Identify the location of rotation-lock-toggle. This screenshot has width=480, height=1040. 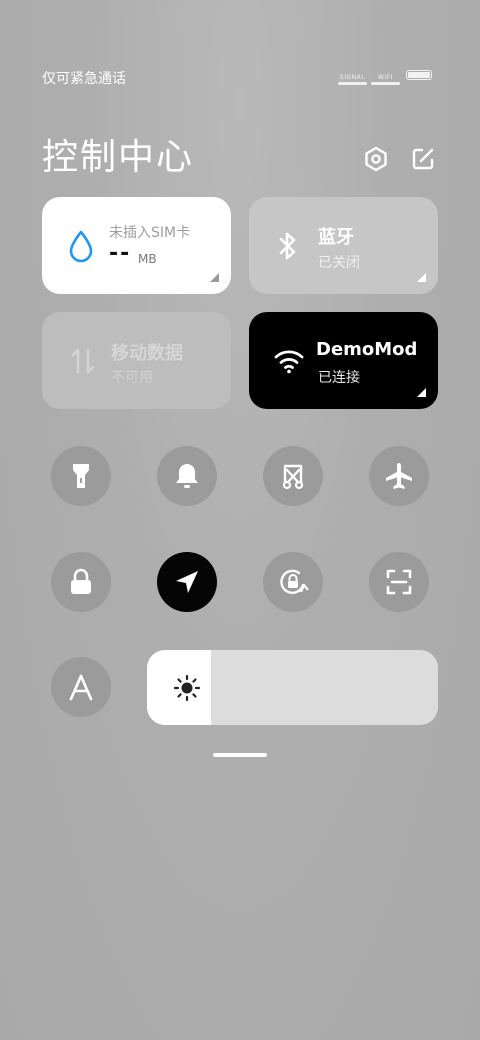
(293, 582).